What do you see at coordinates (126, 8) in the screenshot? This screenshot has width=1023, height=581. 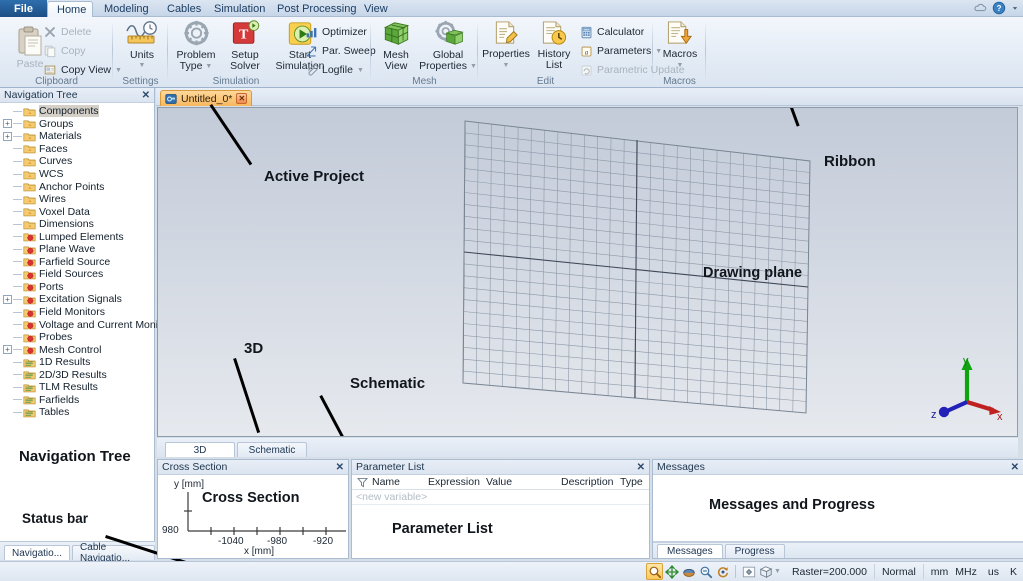 I see `ribbon-tab-modeling: Modeling` at bounding box center [126, 8].